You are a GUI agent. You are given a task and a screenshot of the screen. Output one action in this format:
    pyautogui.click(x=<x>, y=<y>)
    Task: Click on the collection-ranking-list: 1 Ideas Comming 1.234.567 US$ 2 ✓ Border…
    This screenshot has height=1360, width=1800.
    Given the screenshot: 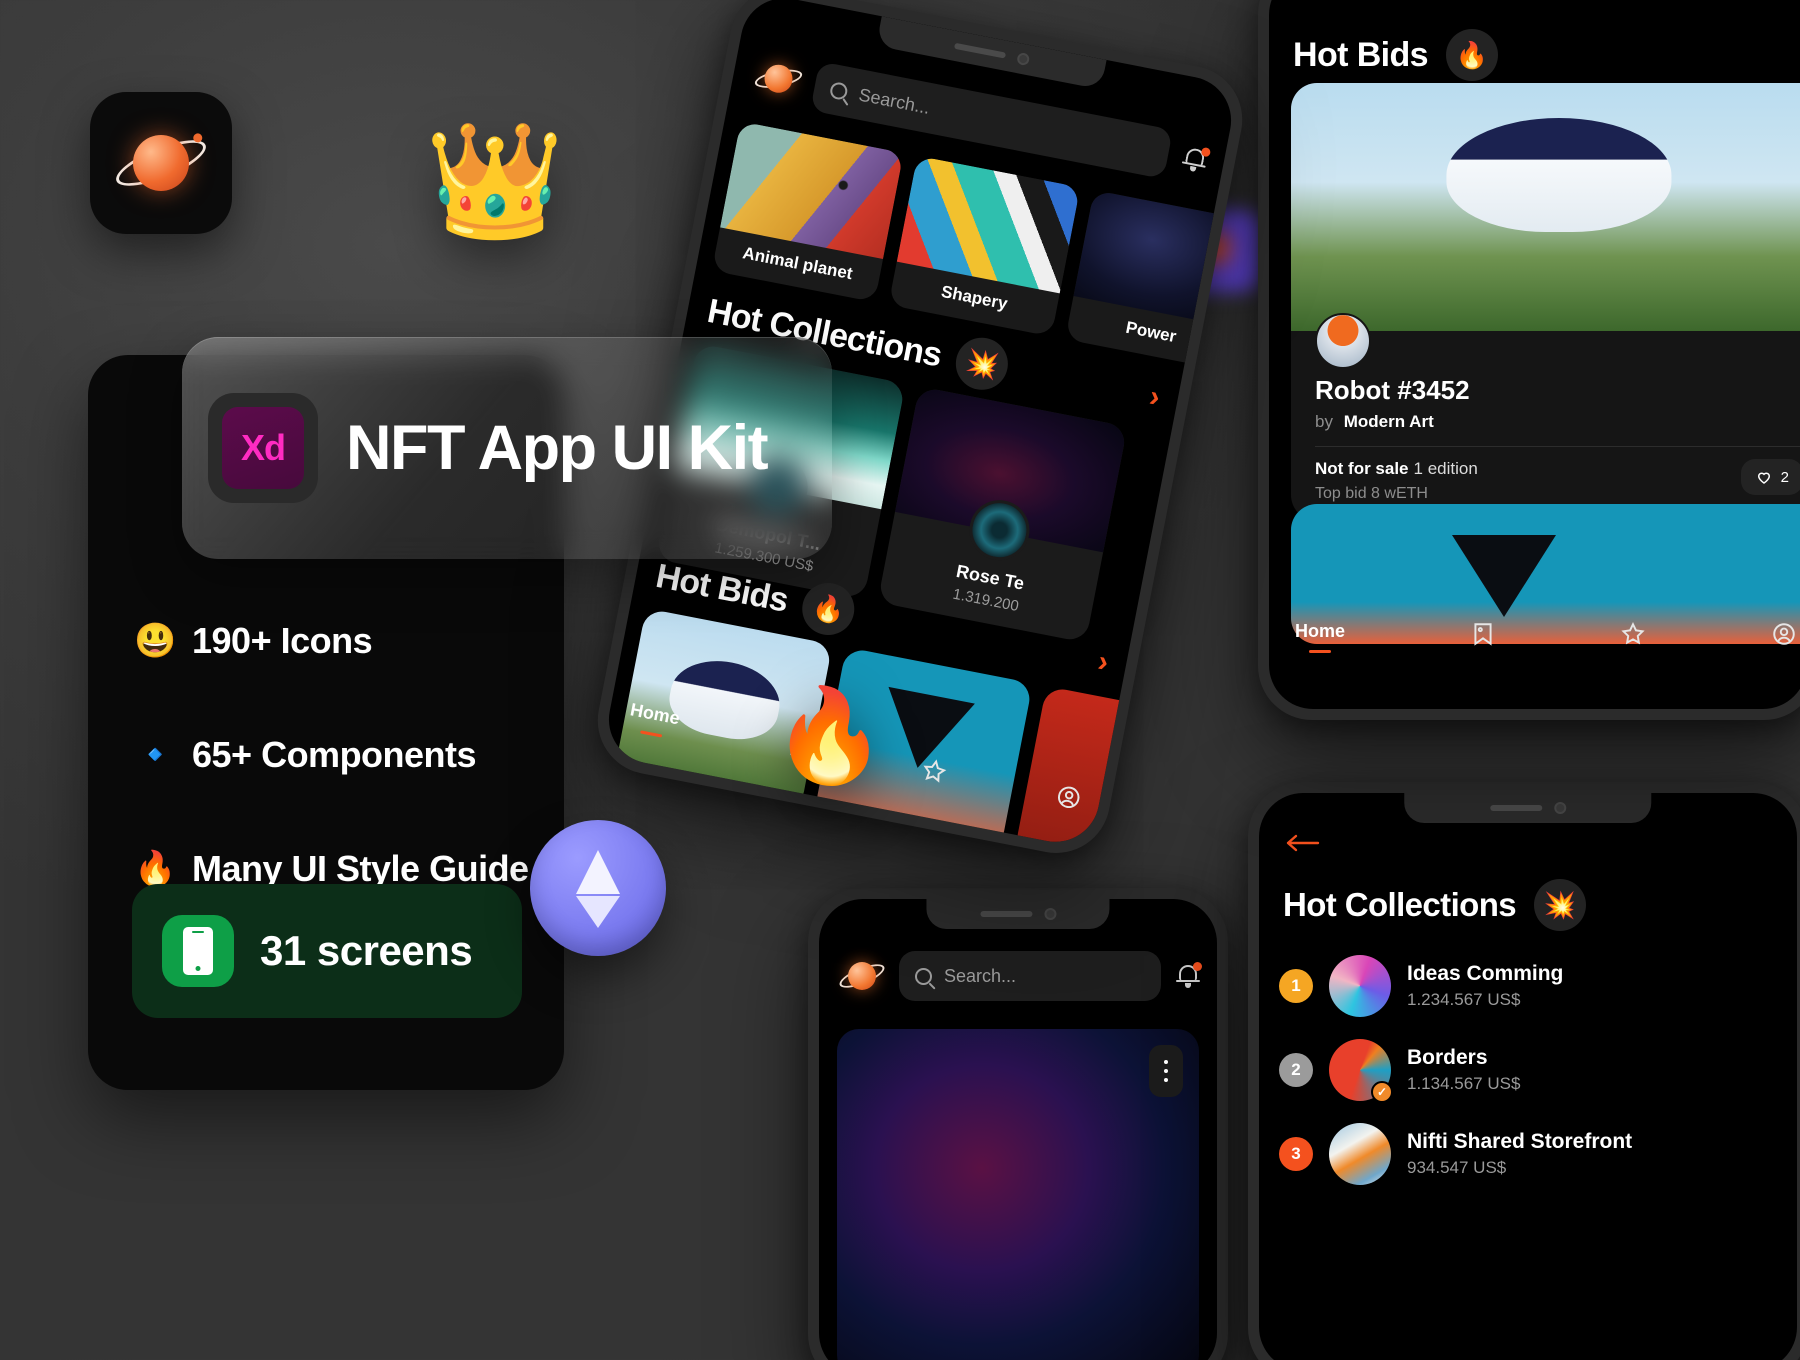 What is the action you would take?
    pyautogui.click(x=1533, y=1081)
    